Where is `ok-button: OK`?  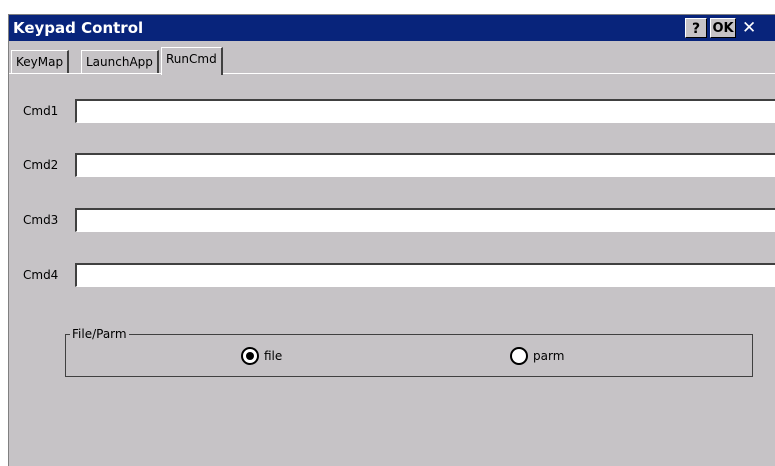 ok-button: OK is located at coordinates (723, 28).